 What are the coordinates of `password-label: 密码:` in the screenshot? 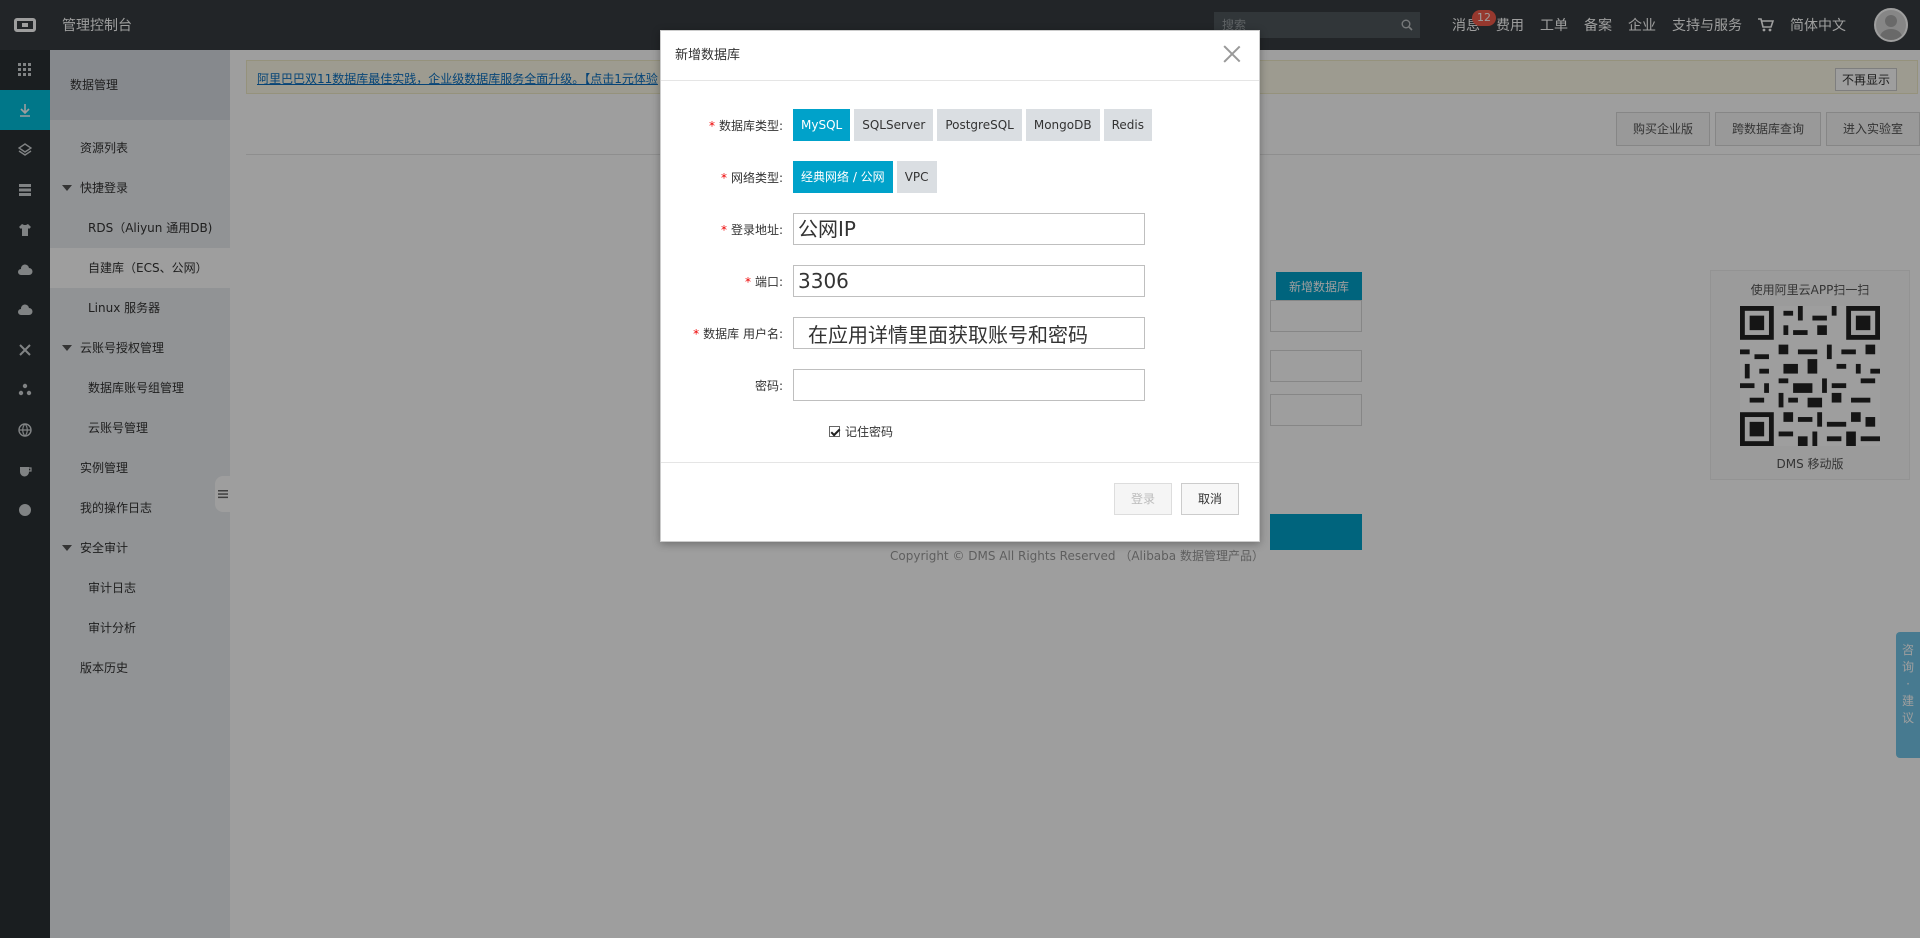 It's located at (768, 385).